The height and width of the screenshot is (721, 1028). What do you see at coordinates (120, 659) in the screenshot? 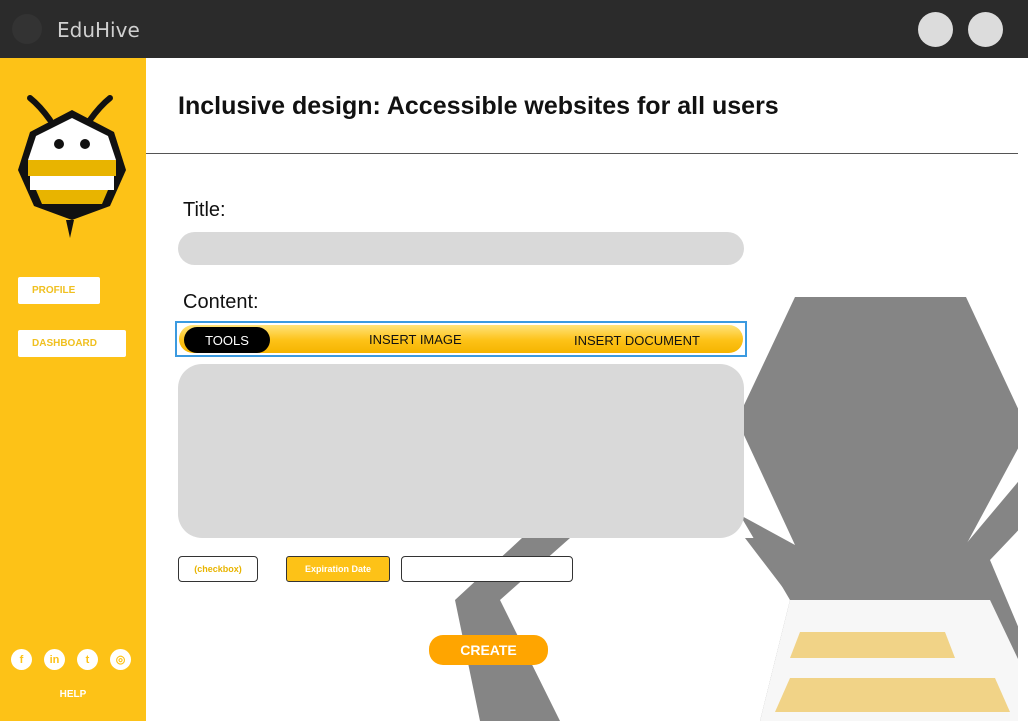
I see `instagram-icon: ◎` at bounding box center [120, 659].